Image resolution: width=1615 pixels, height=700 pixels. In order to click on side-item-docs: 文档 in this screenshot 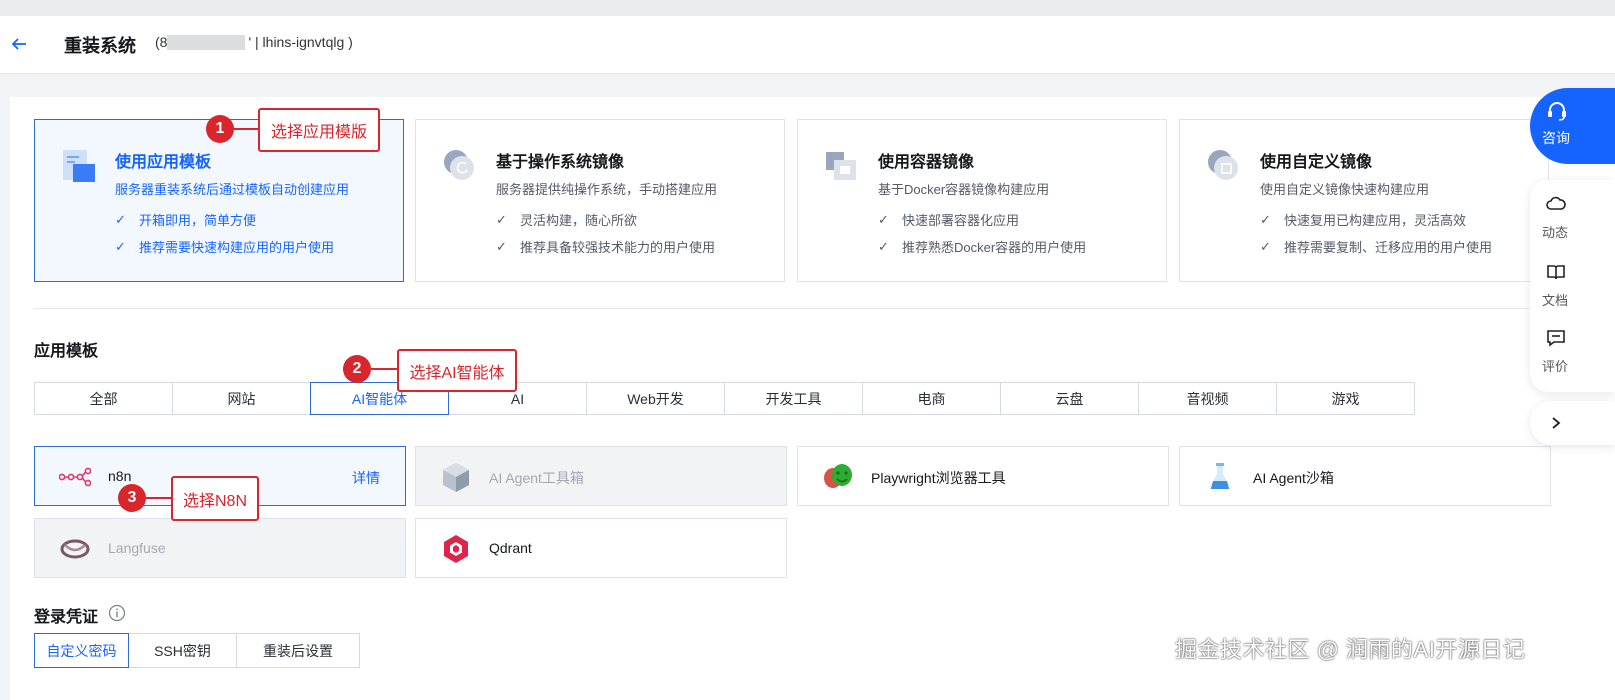, I will do `click(1570, 285)`.